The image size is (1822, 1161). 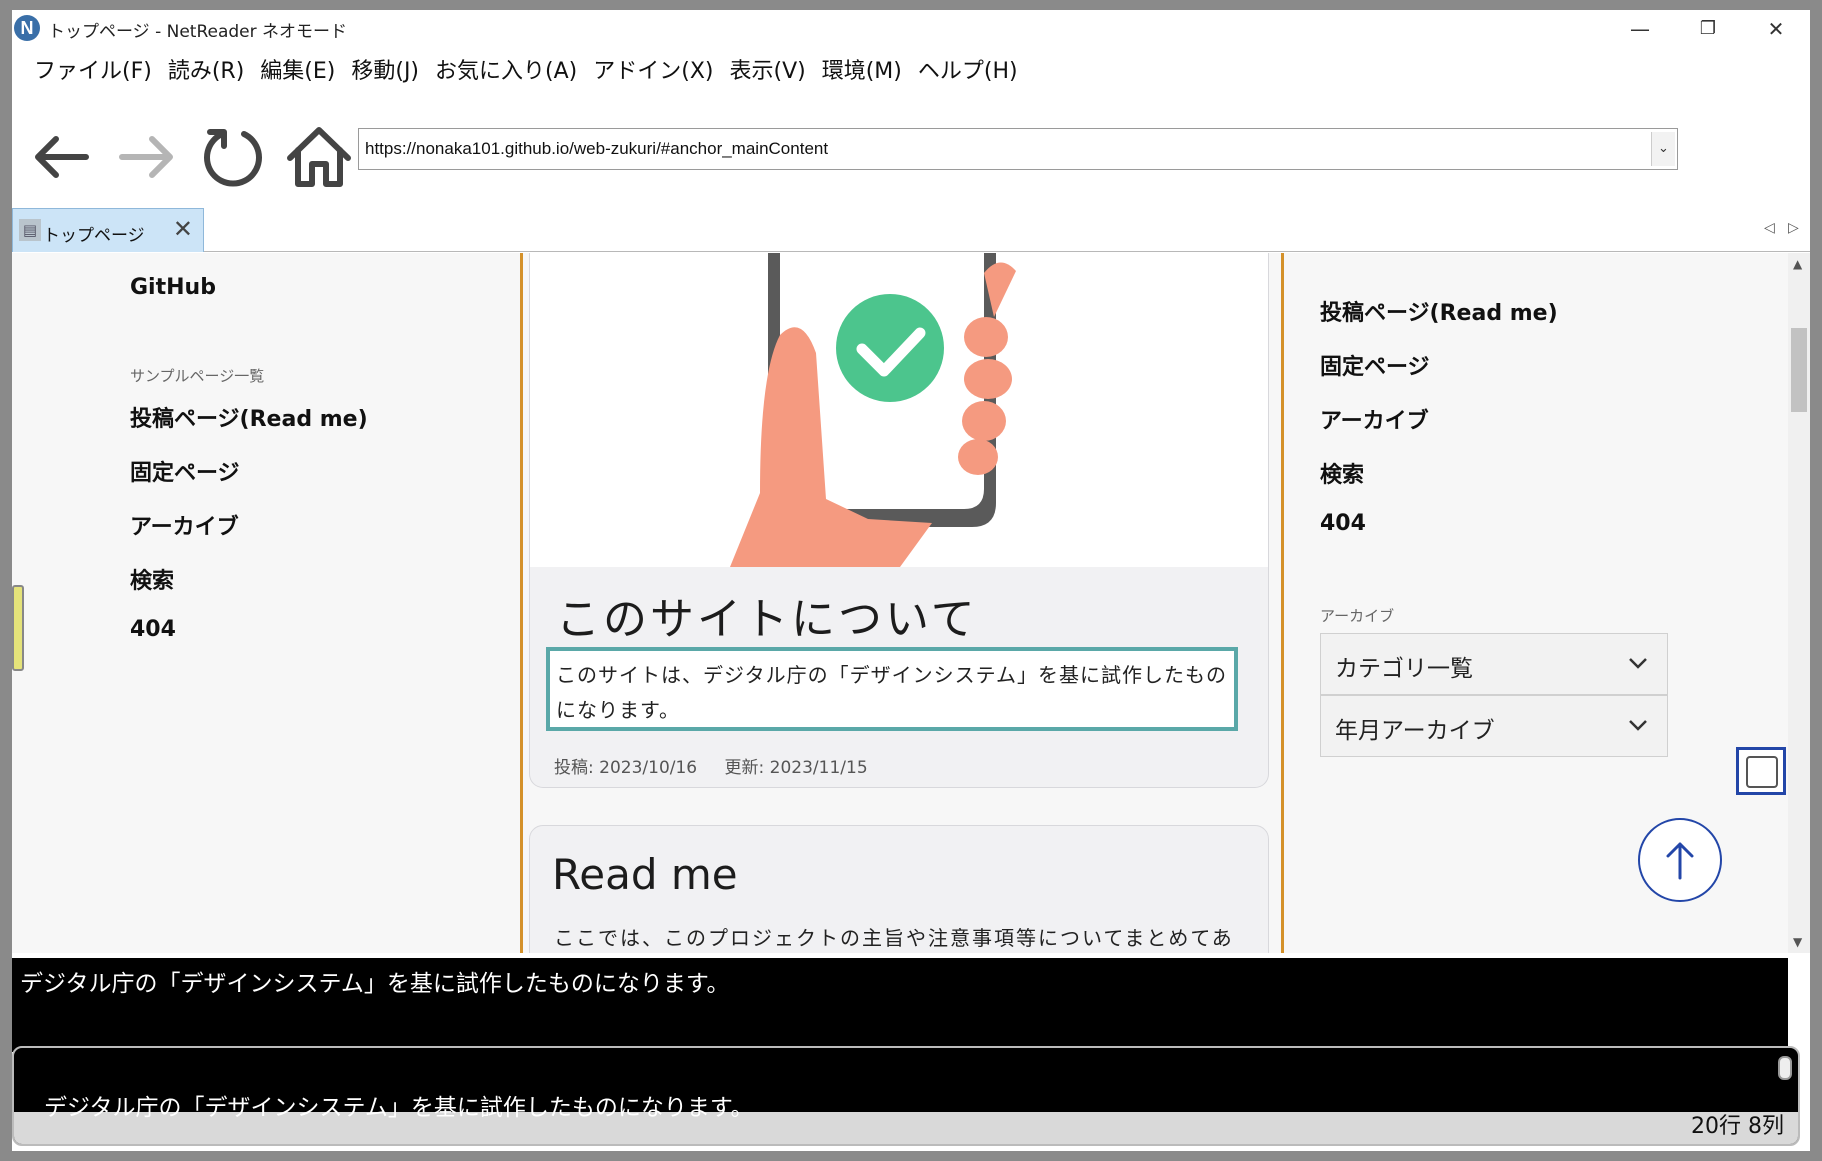 What do you see at coordinates (1799, 370) in the screenshot?
I see `scroll-thumb` at bounding box center [1799, 370].